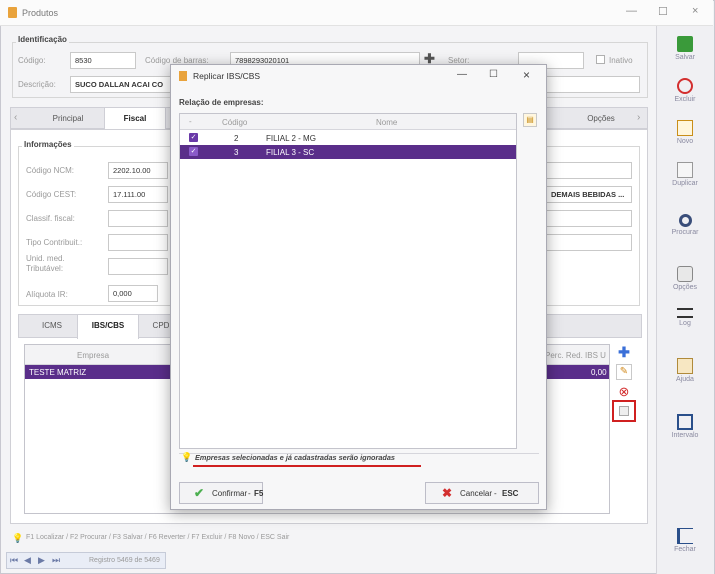  Describe the element at coordinates (685, 183) in the screenshot. I see `duplicate-label: Duplicar` at that location.